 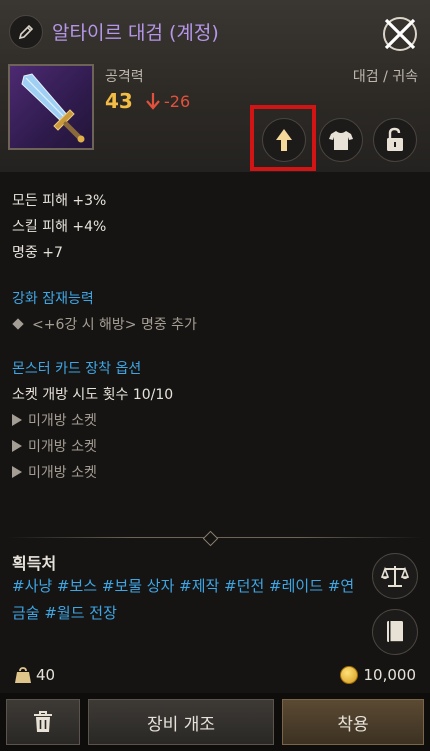 I want to click on coin-icon, so click(x=348, y=675).